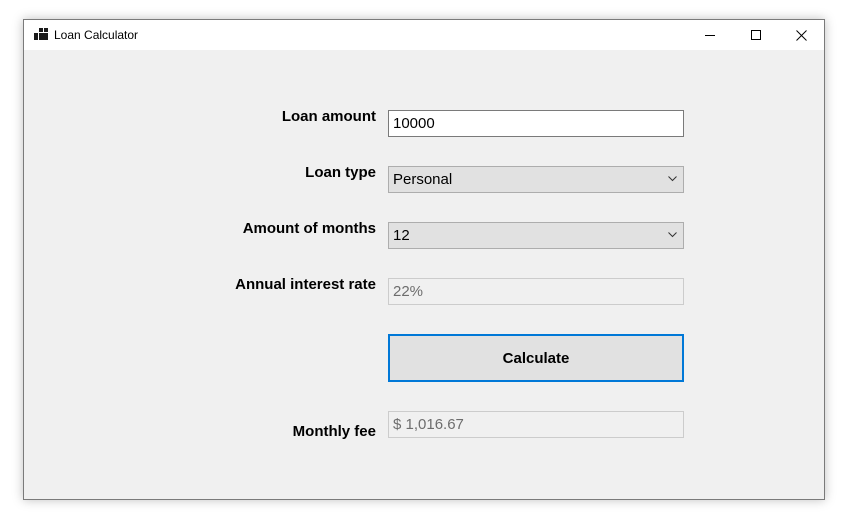  I want to click on monthly-fee-value: $ 1,016.67, so click(428, 424).